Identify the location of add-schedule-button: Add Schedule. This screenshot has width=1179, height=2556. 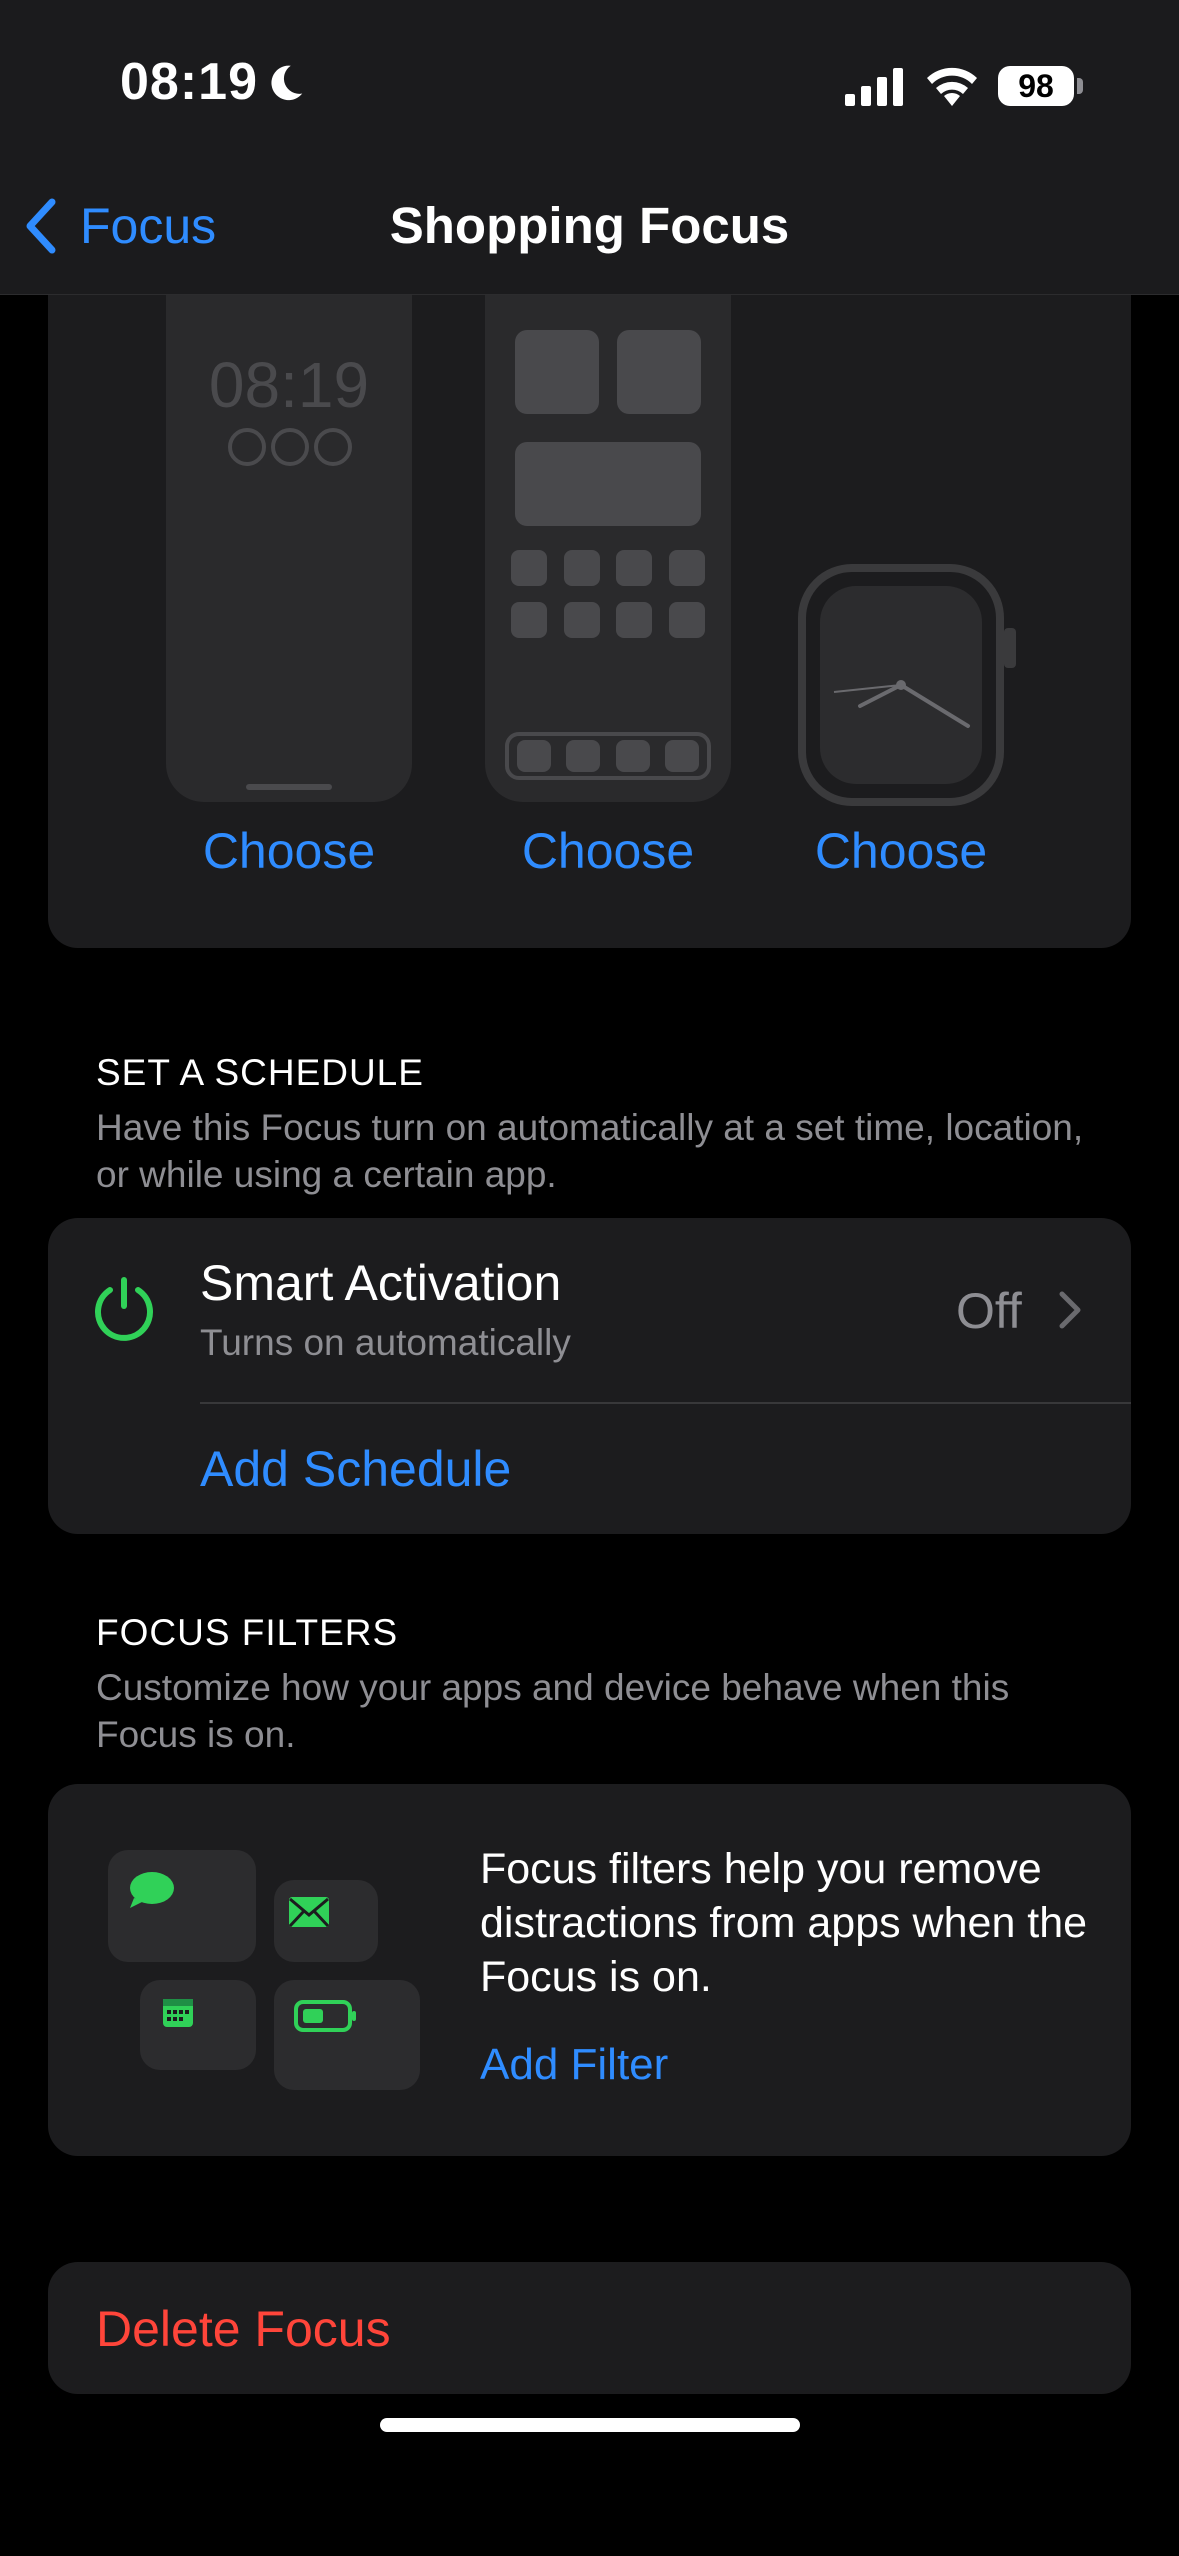
(355, 1469).